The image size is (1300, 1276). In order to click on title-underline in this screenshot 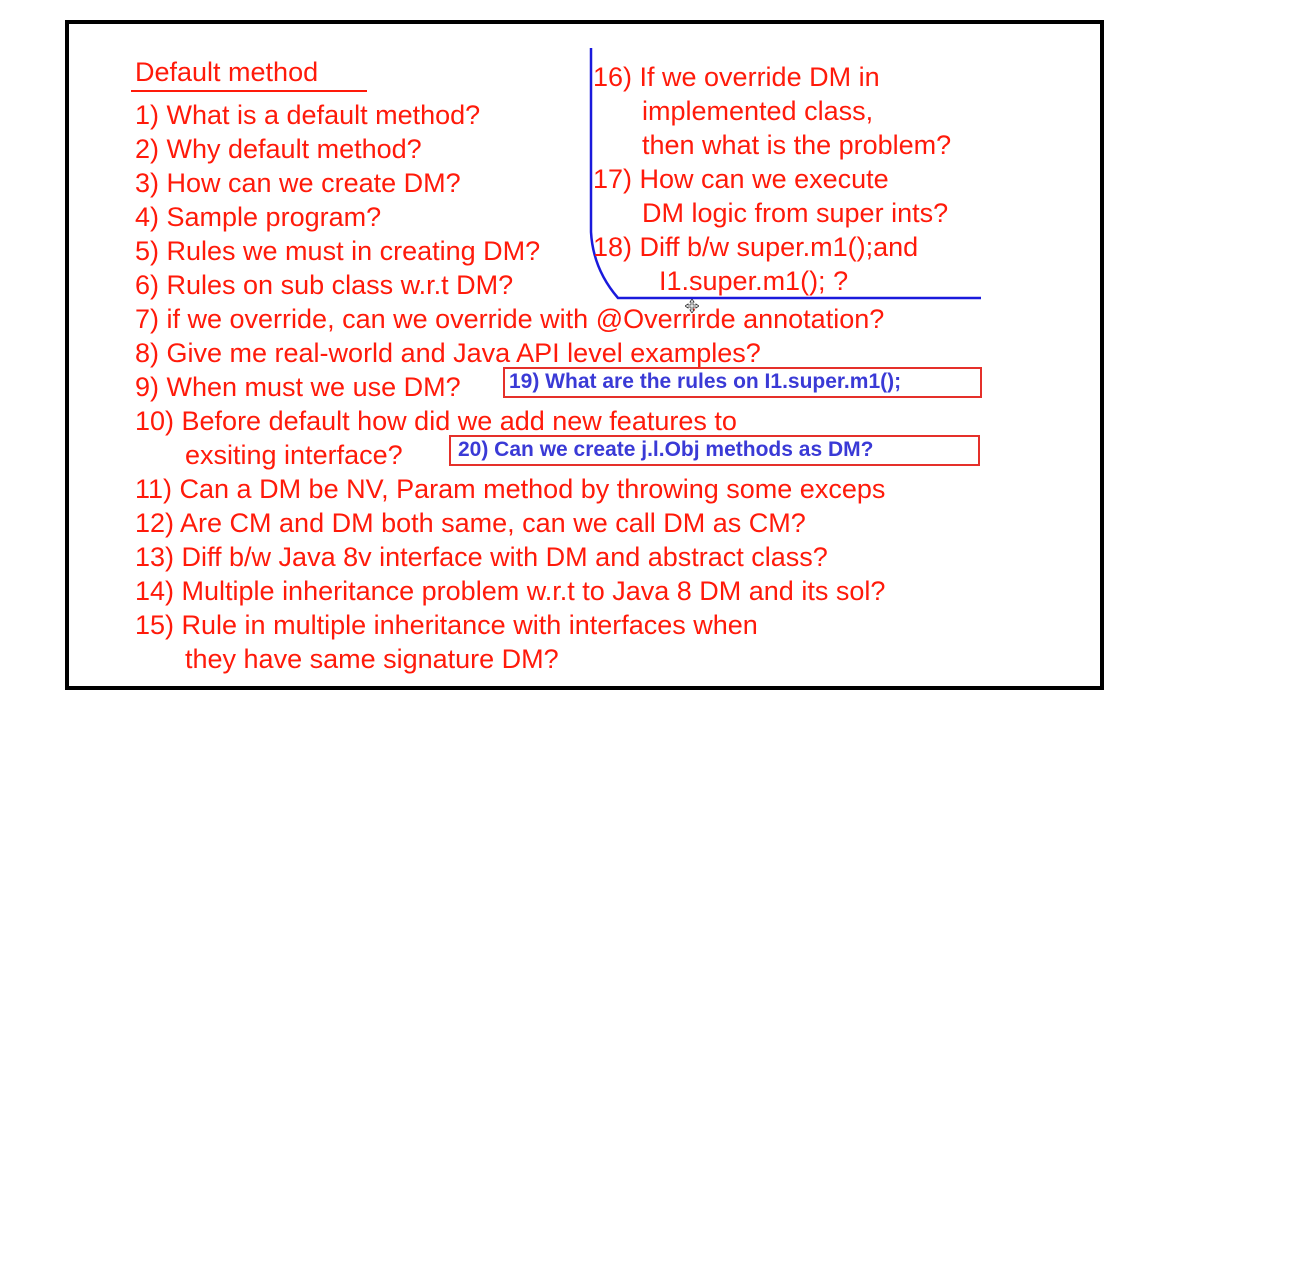, I will do `click(249, 91)`.